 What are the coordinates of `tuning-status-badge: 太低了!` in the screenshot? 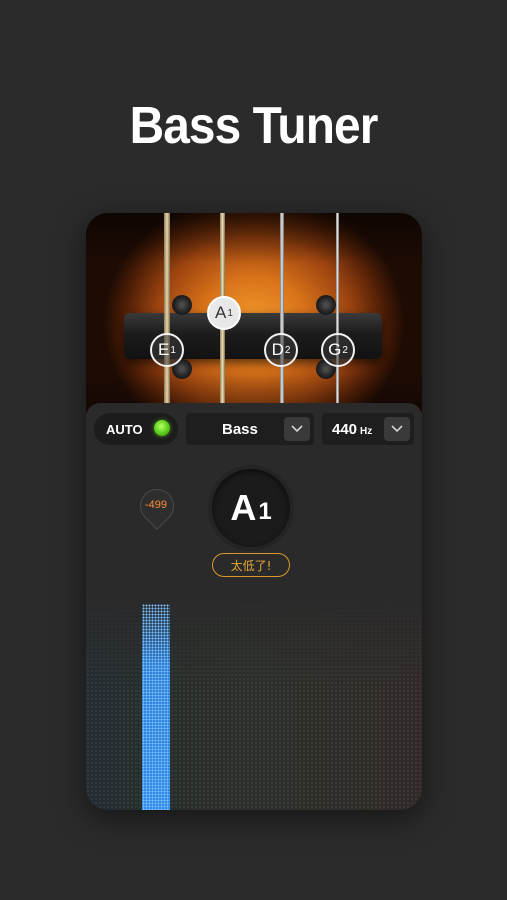 It's located at (251, 565).